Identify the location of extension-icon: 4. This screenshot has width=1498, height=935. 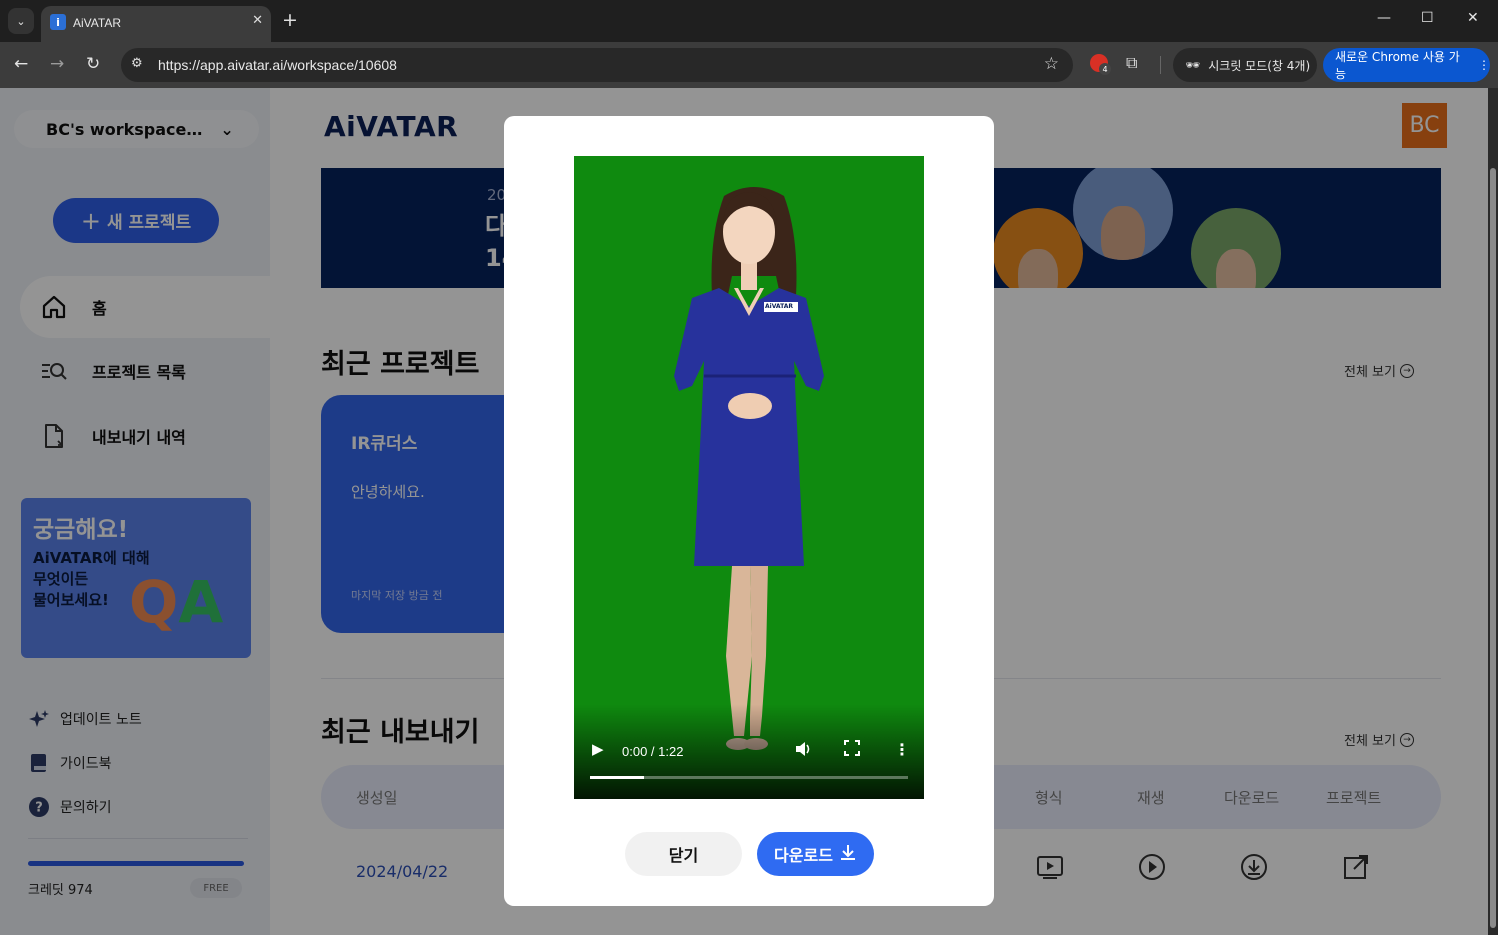
(1100, 64).